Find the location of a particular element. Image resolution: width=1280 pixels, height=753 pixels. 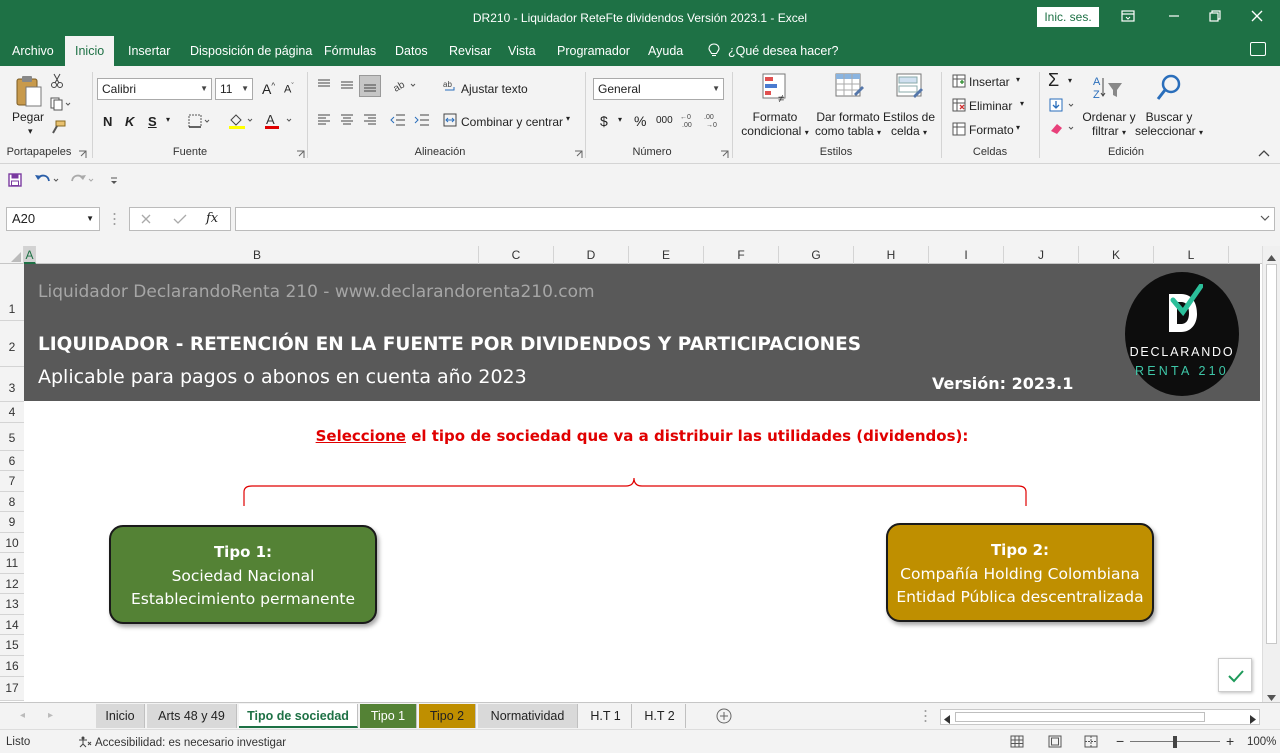

row-header: 2 is located at coordinates (12, 344).